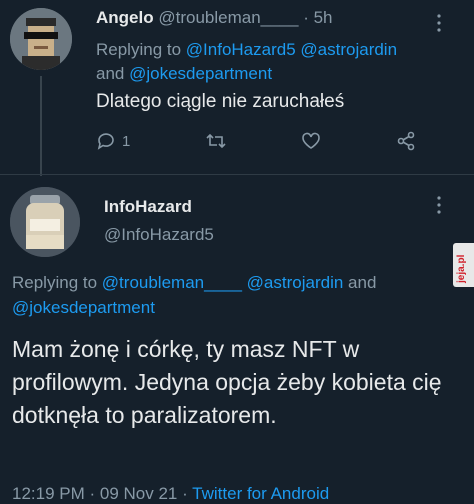 Image resolution: width=474 pixels, height=504 pixels. What do you see at coordinates (41, 126) in the screenshot?
I see `thread-line` at bounding box center [41, 126].